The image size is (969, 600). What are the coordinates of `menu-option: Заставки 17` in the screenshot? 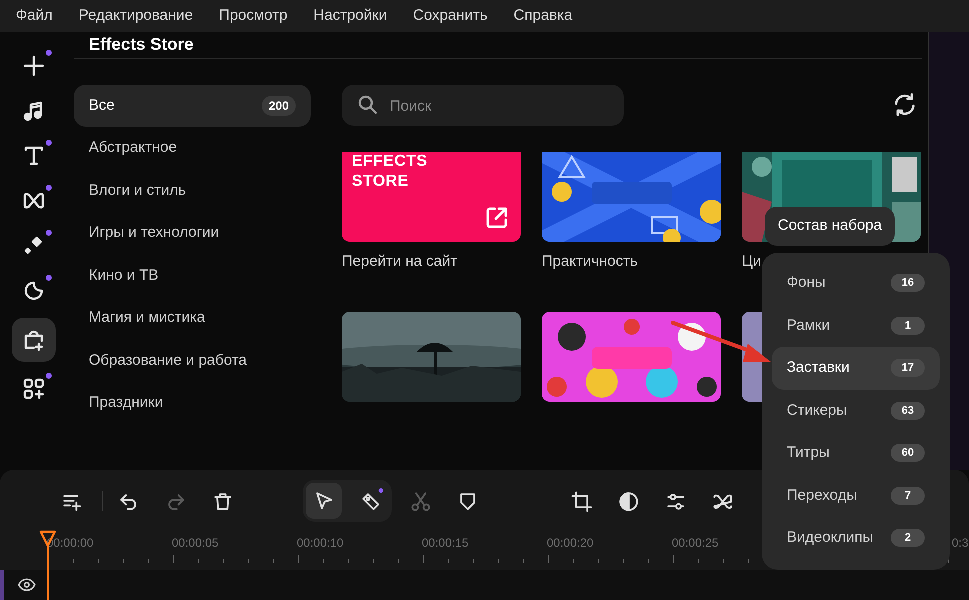 It's located at (856, 368).